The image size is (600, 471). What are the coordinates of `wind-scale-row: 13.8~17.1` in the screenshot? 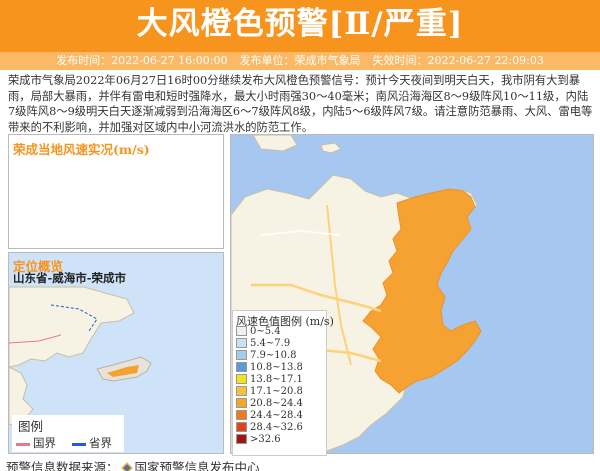 It's located at (269, 379).